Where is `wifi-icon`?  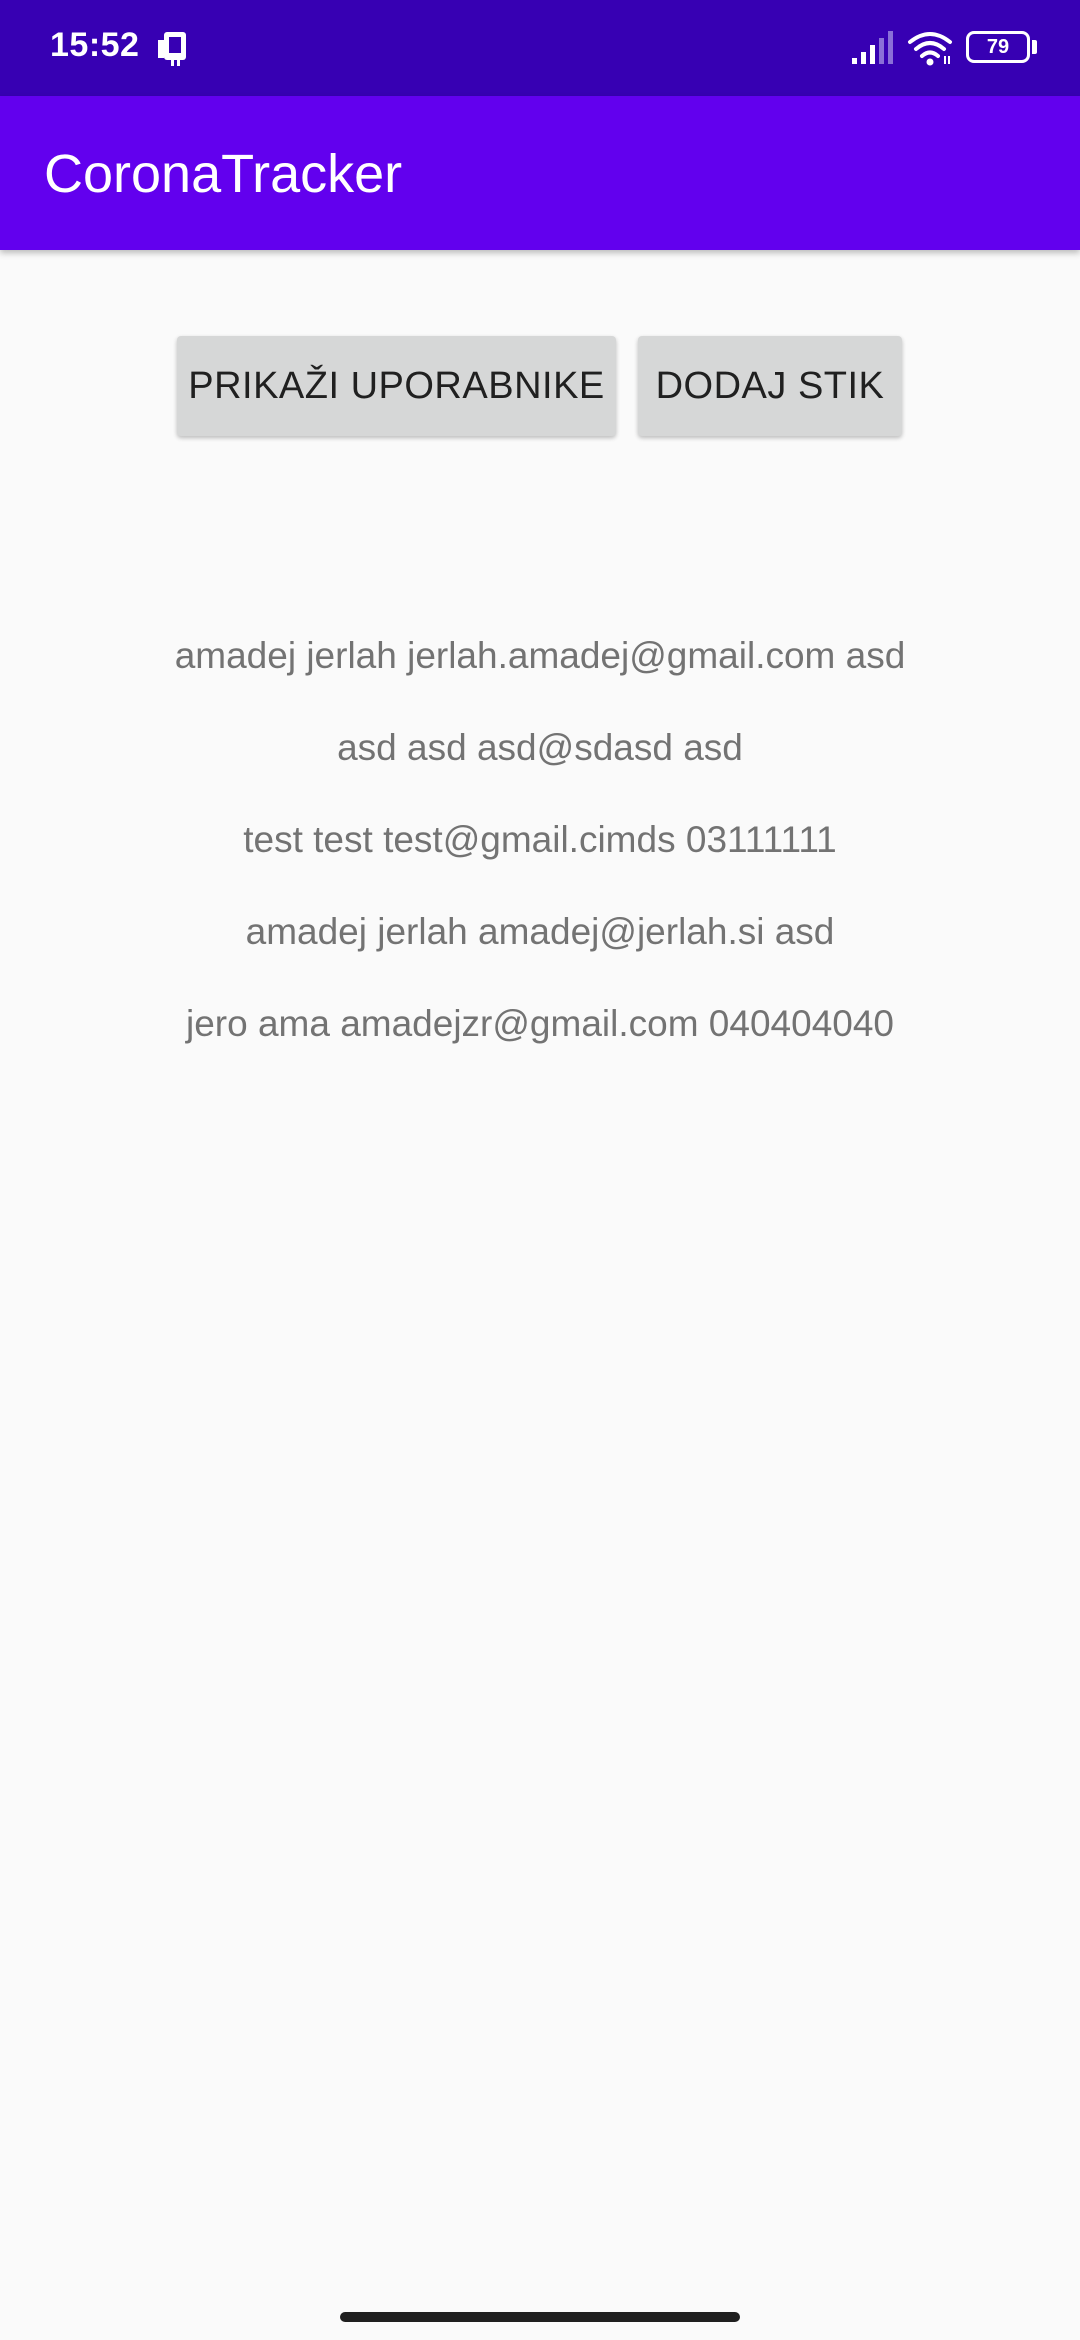
wifi-icon is located at coordinates (930, 49).